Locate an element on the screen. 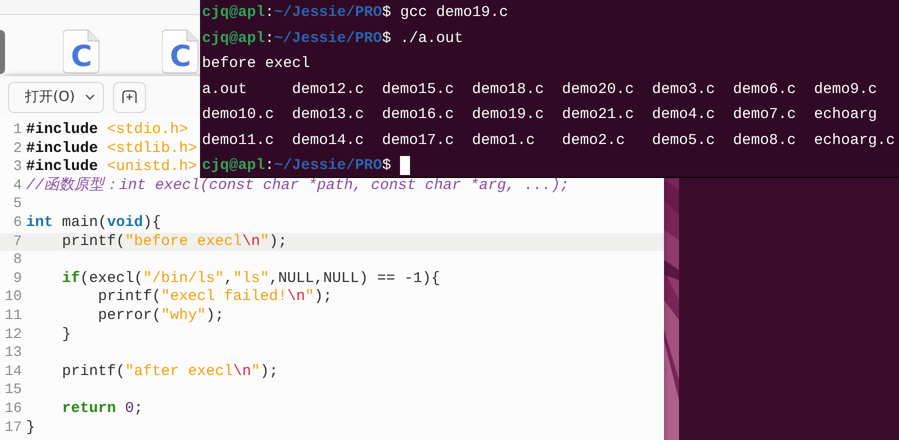  line-number: 3 is located at coordinates (17, 167).